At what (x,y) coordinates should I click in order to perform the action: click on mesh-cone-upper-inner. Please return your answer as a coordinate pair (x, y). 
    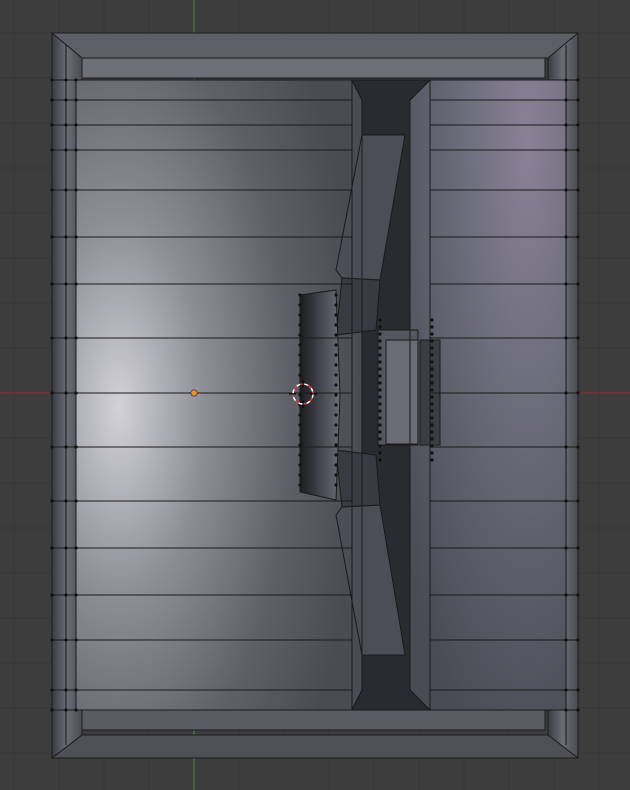
    Looking at the image, I should click on (358, 306).